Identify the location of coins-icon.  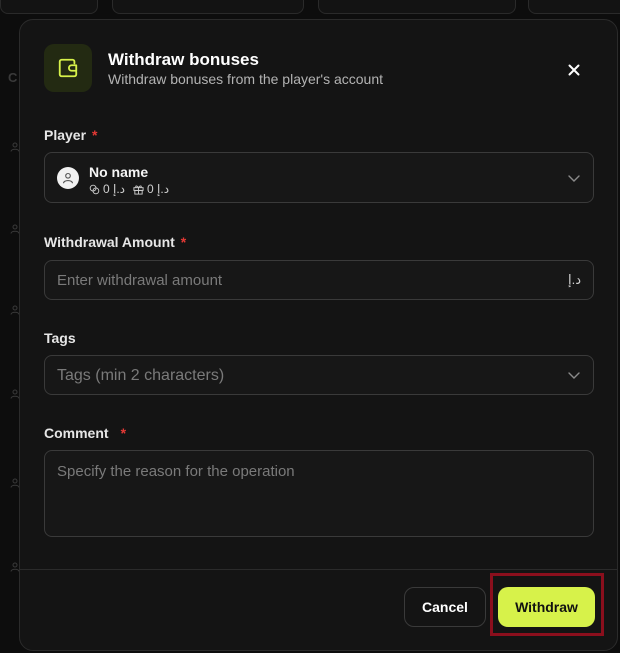
(94, 189).